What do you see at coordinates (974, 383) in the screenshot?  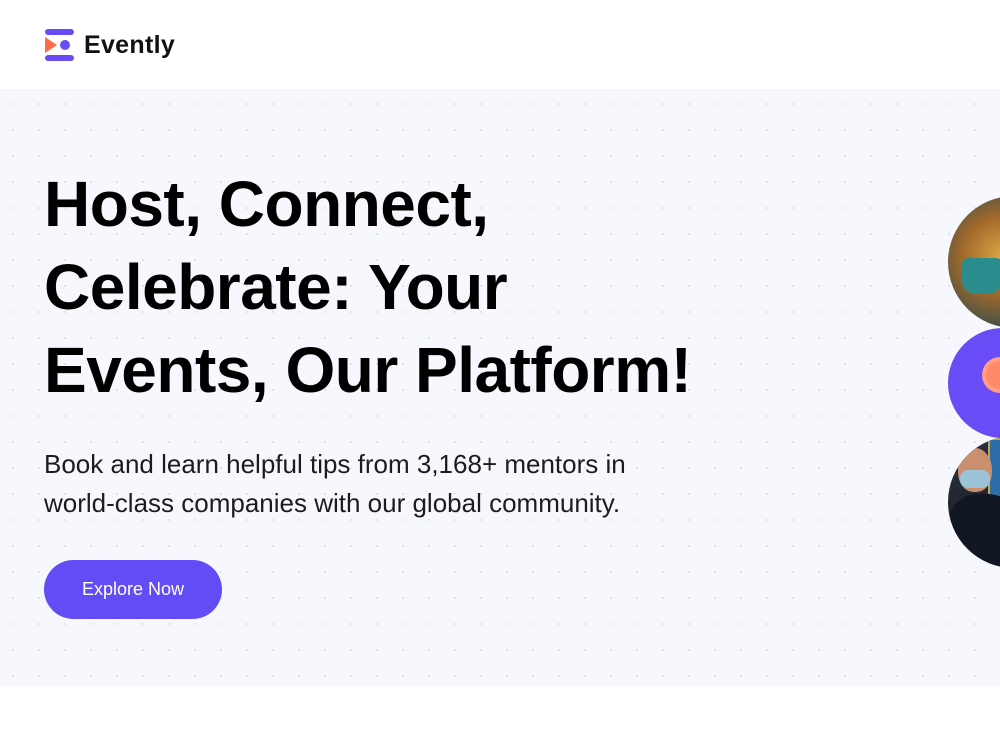 I see `hero-image-flower` at bounding box center [974, 383].